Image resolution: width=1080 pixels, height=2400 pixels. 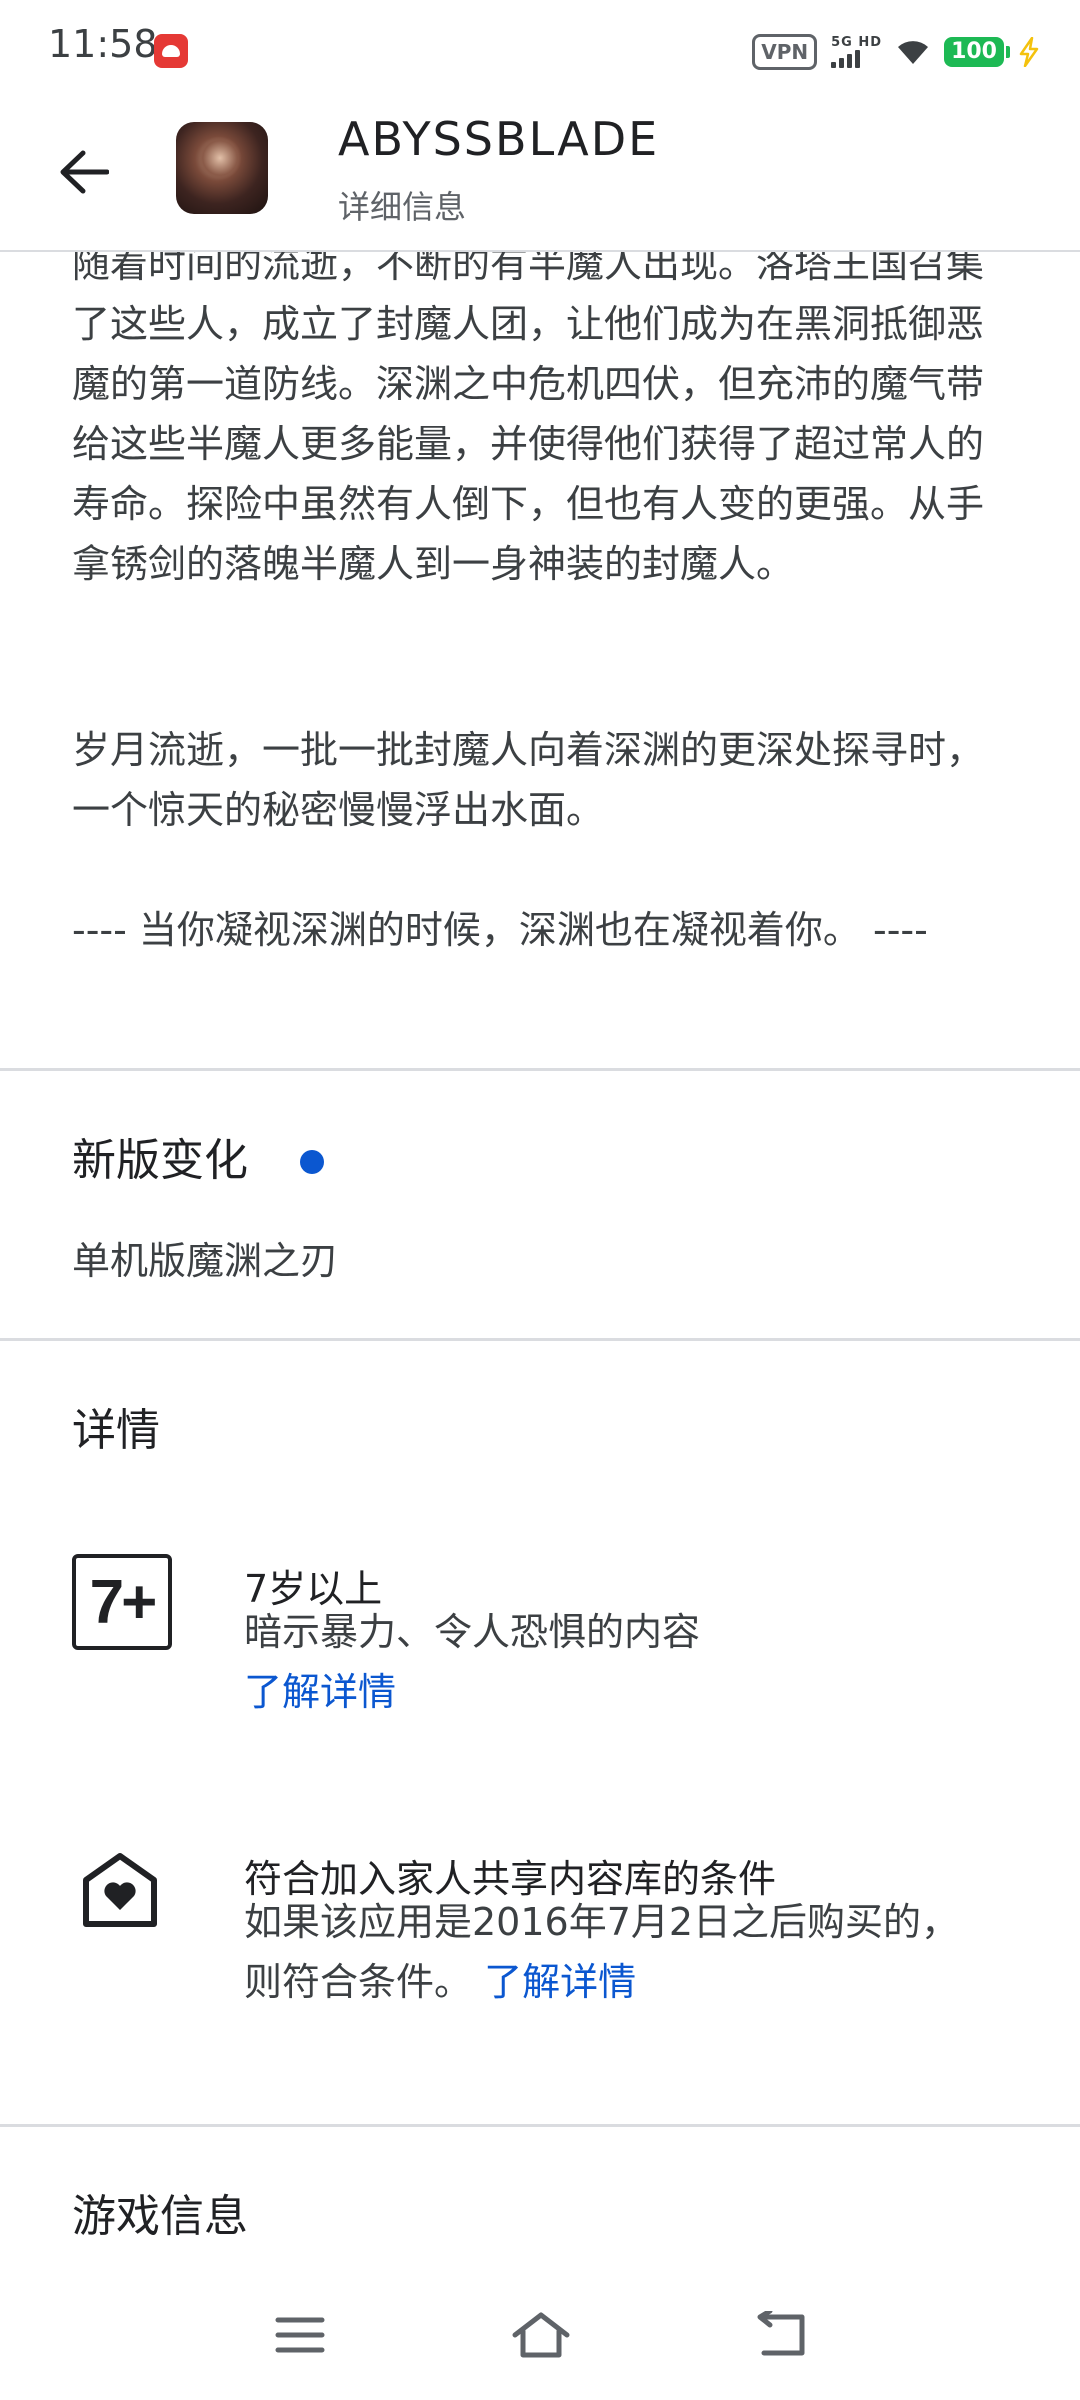 What do you see at coordinates (913, 52) in the screenshot?
I see `wifi-icon` at bounding box center [913, 52].